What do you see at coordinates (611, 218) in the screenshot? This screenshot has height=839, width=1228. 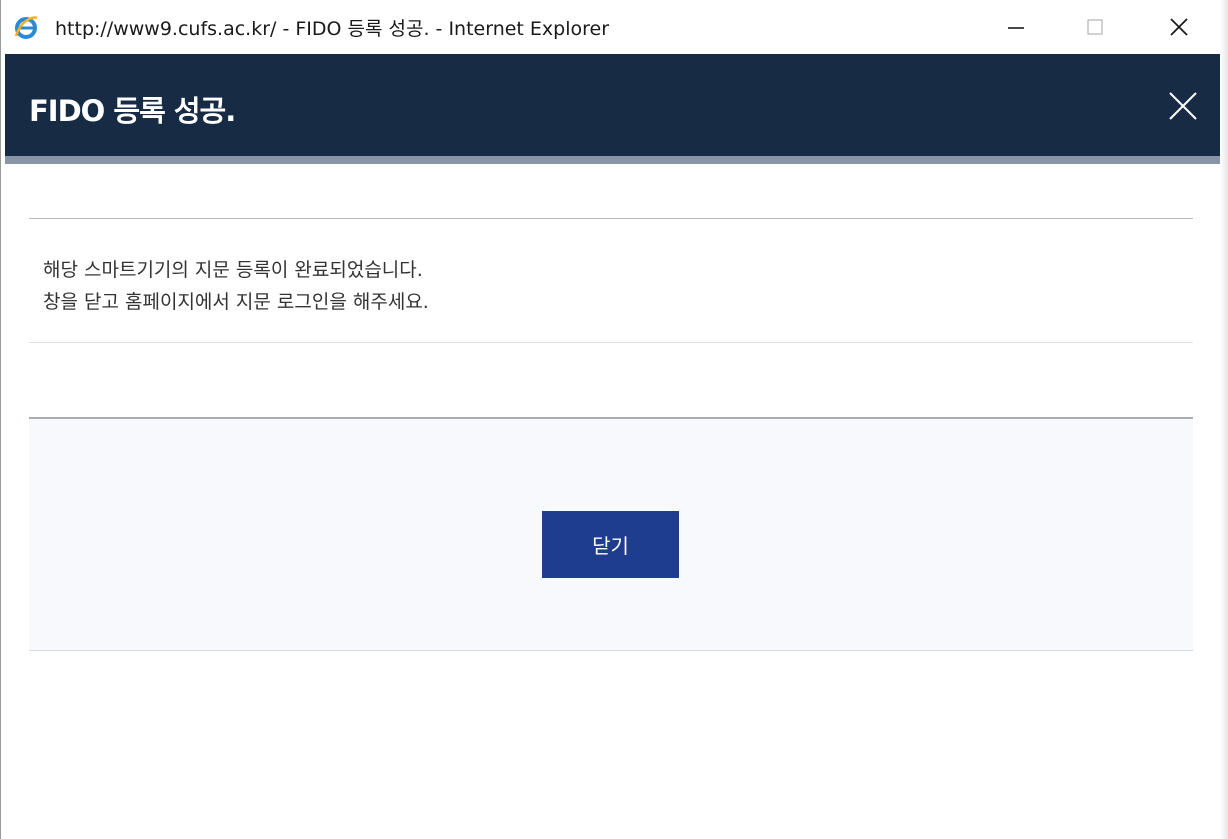 I see `content-divider-top` at bounding box center [611, 218].